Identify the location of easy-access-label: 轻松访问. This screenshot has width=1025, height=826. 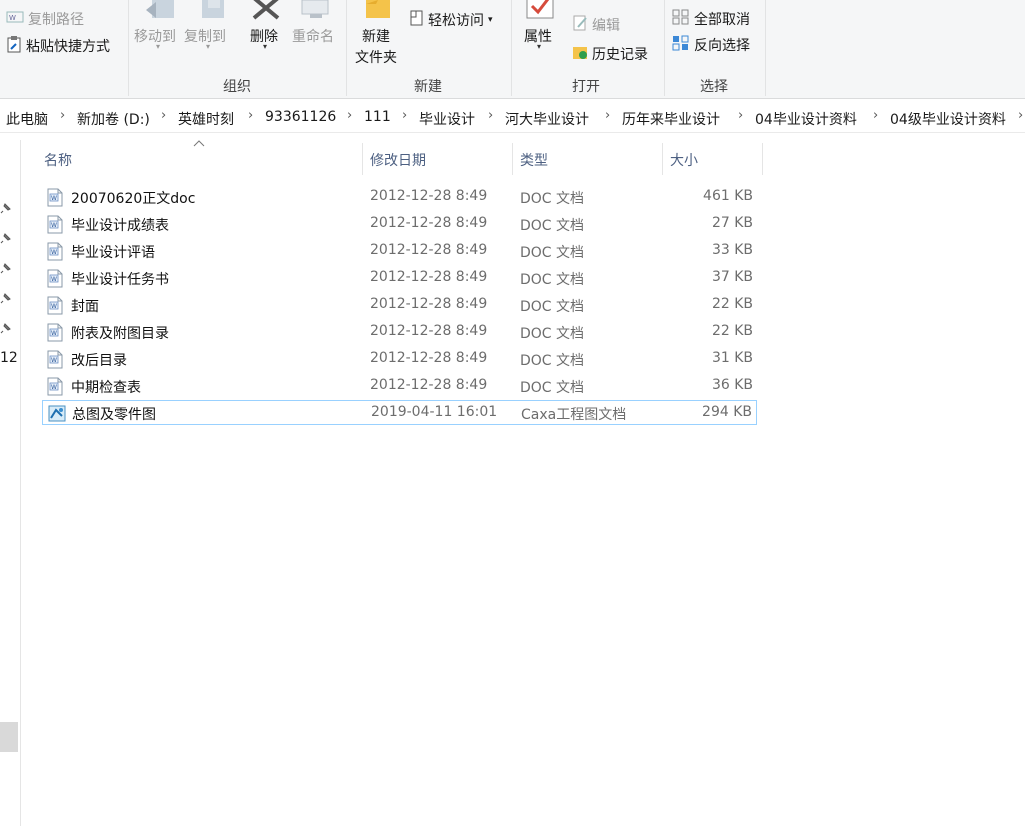
(456, 21).